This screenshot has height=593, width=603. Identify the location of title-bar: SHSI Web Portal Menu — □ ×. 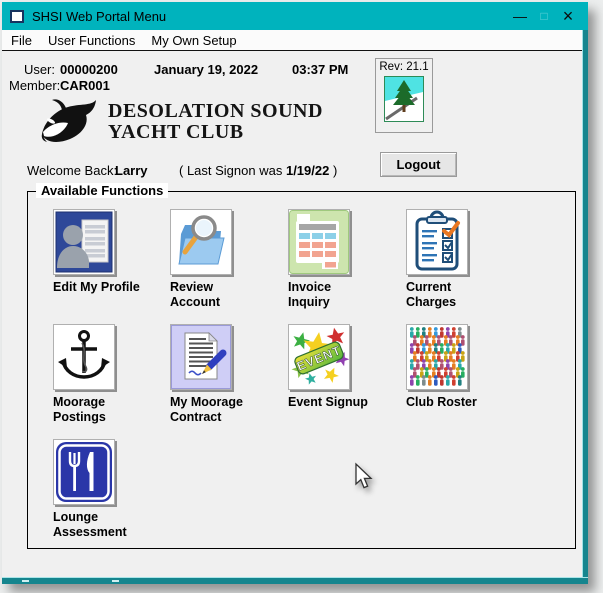
(295, 16).